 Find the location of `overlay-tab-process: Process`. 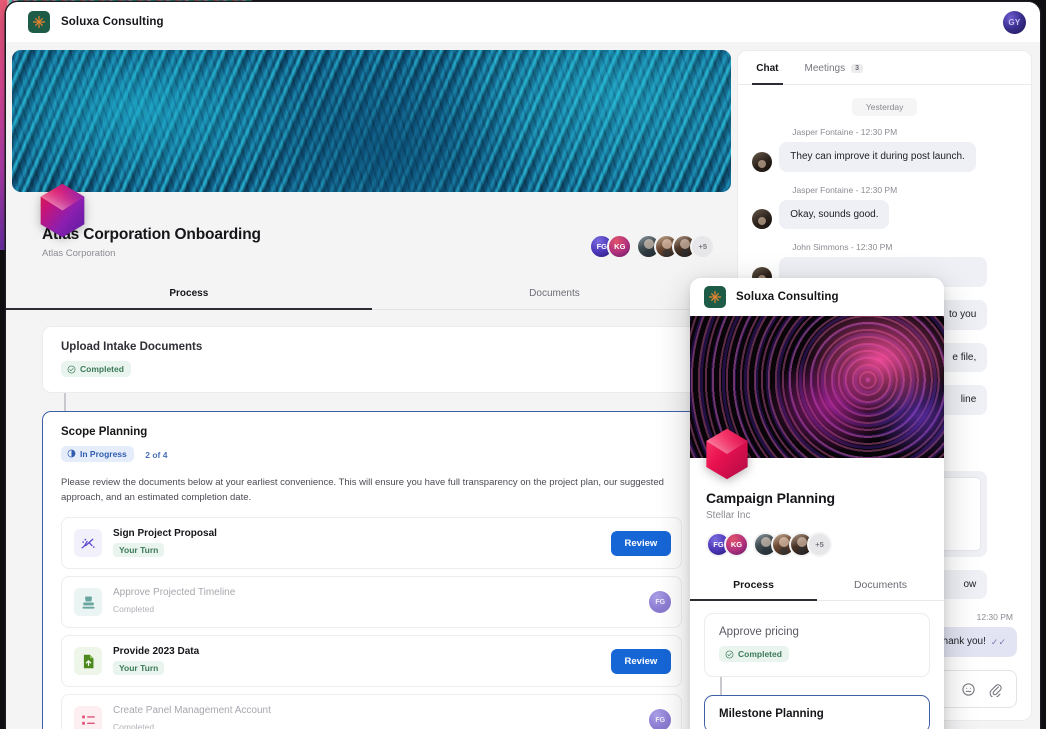

overlay-tab-process: Process is located at coordinates (753, 586).